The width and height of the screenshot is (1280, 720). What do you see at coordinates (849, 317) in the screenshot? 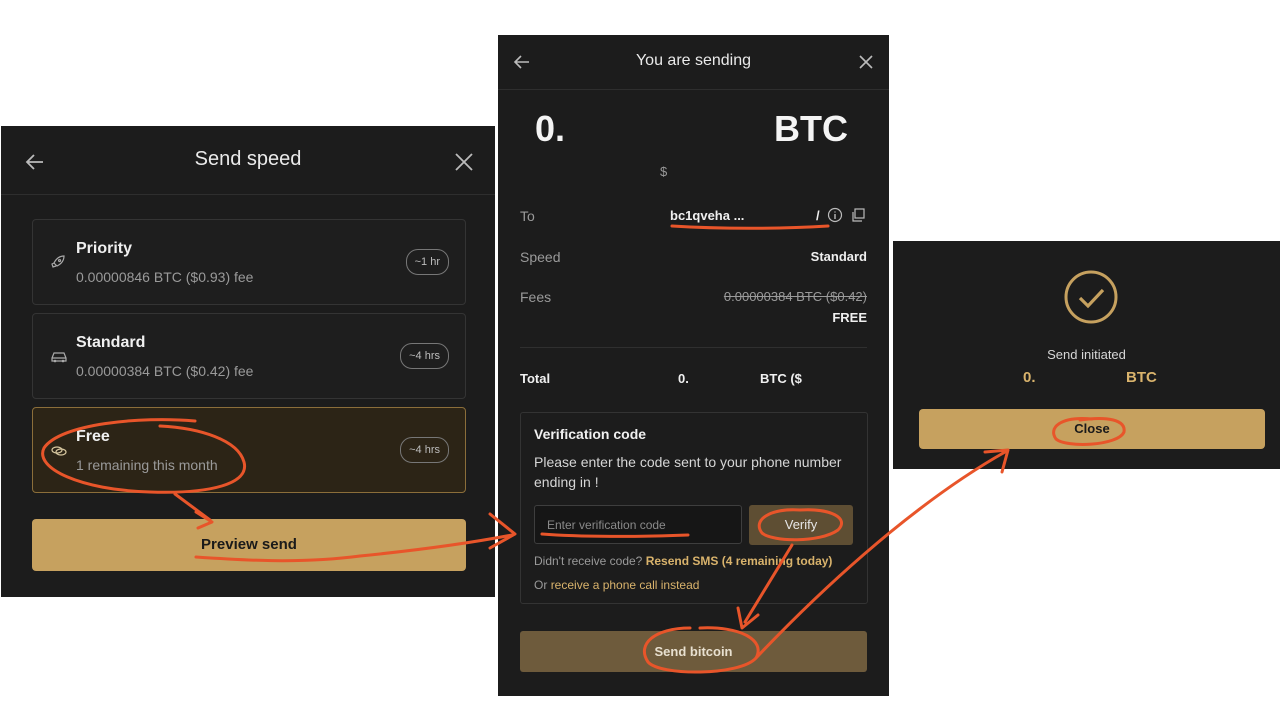
I see `fee-value: FREE` at bounding box center [849, 317].